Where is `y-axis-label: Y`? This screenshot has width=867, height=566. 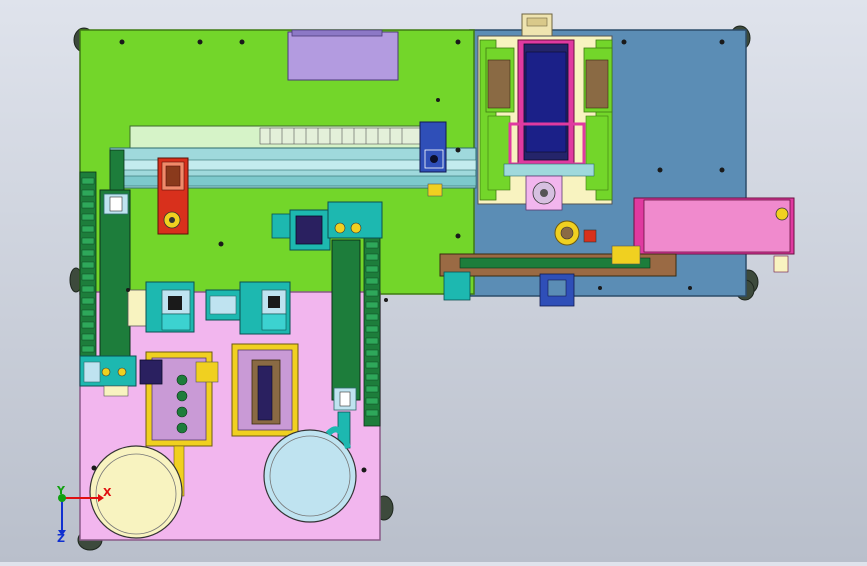 y-axis-label: Y is located at coordinates (61, 490).